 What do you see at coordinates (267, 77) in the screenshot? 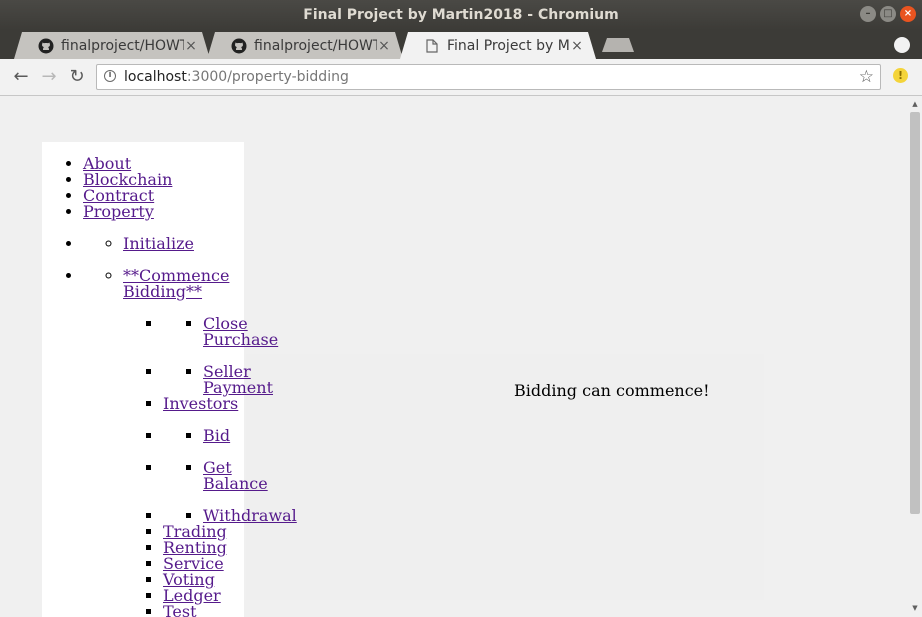
I see `url-path: :3000/property-bidding` at bounding box center [267, 77].